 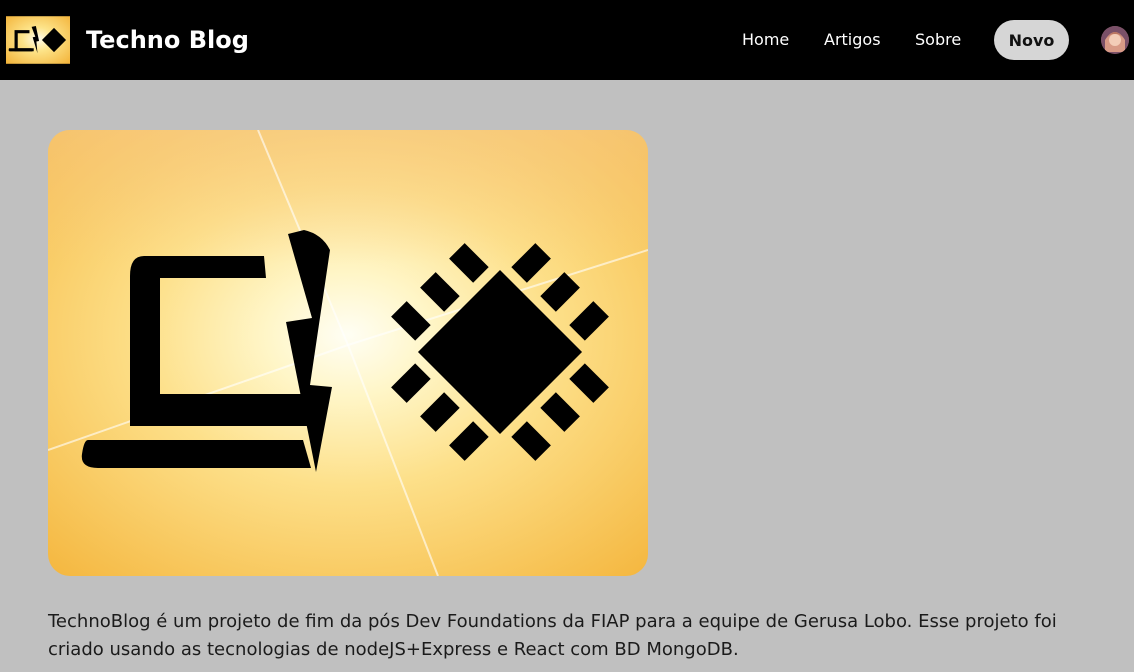 I want to click on avatar-face-icon, so click(x=1115, y=40).